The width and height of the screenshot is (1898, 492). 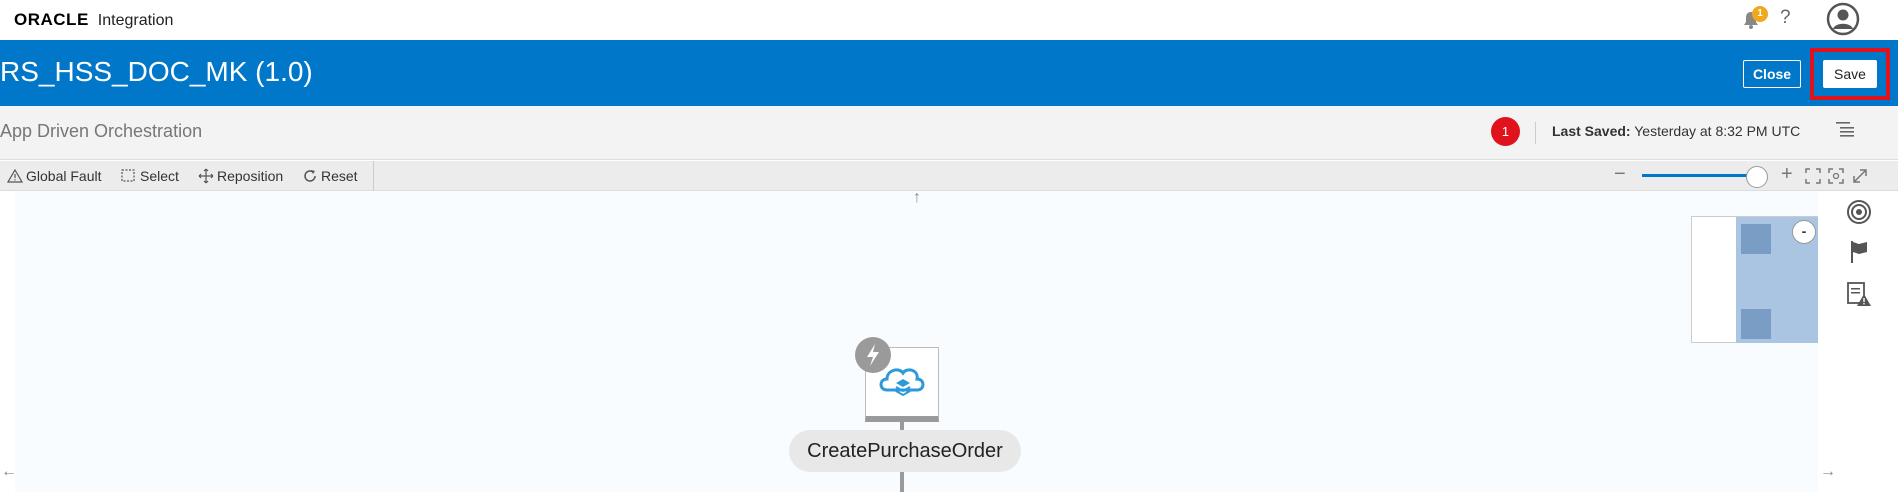 I want to click on help-icon: ?, so click(x=1785, y=18).